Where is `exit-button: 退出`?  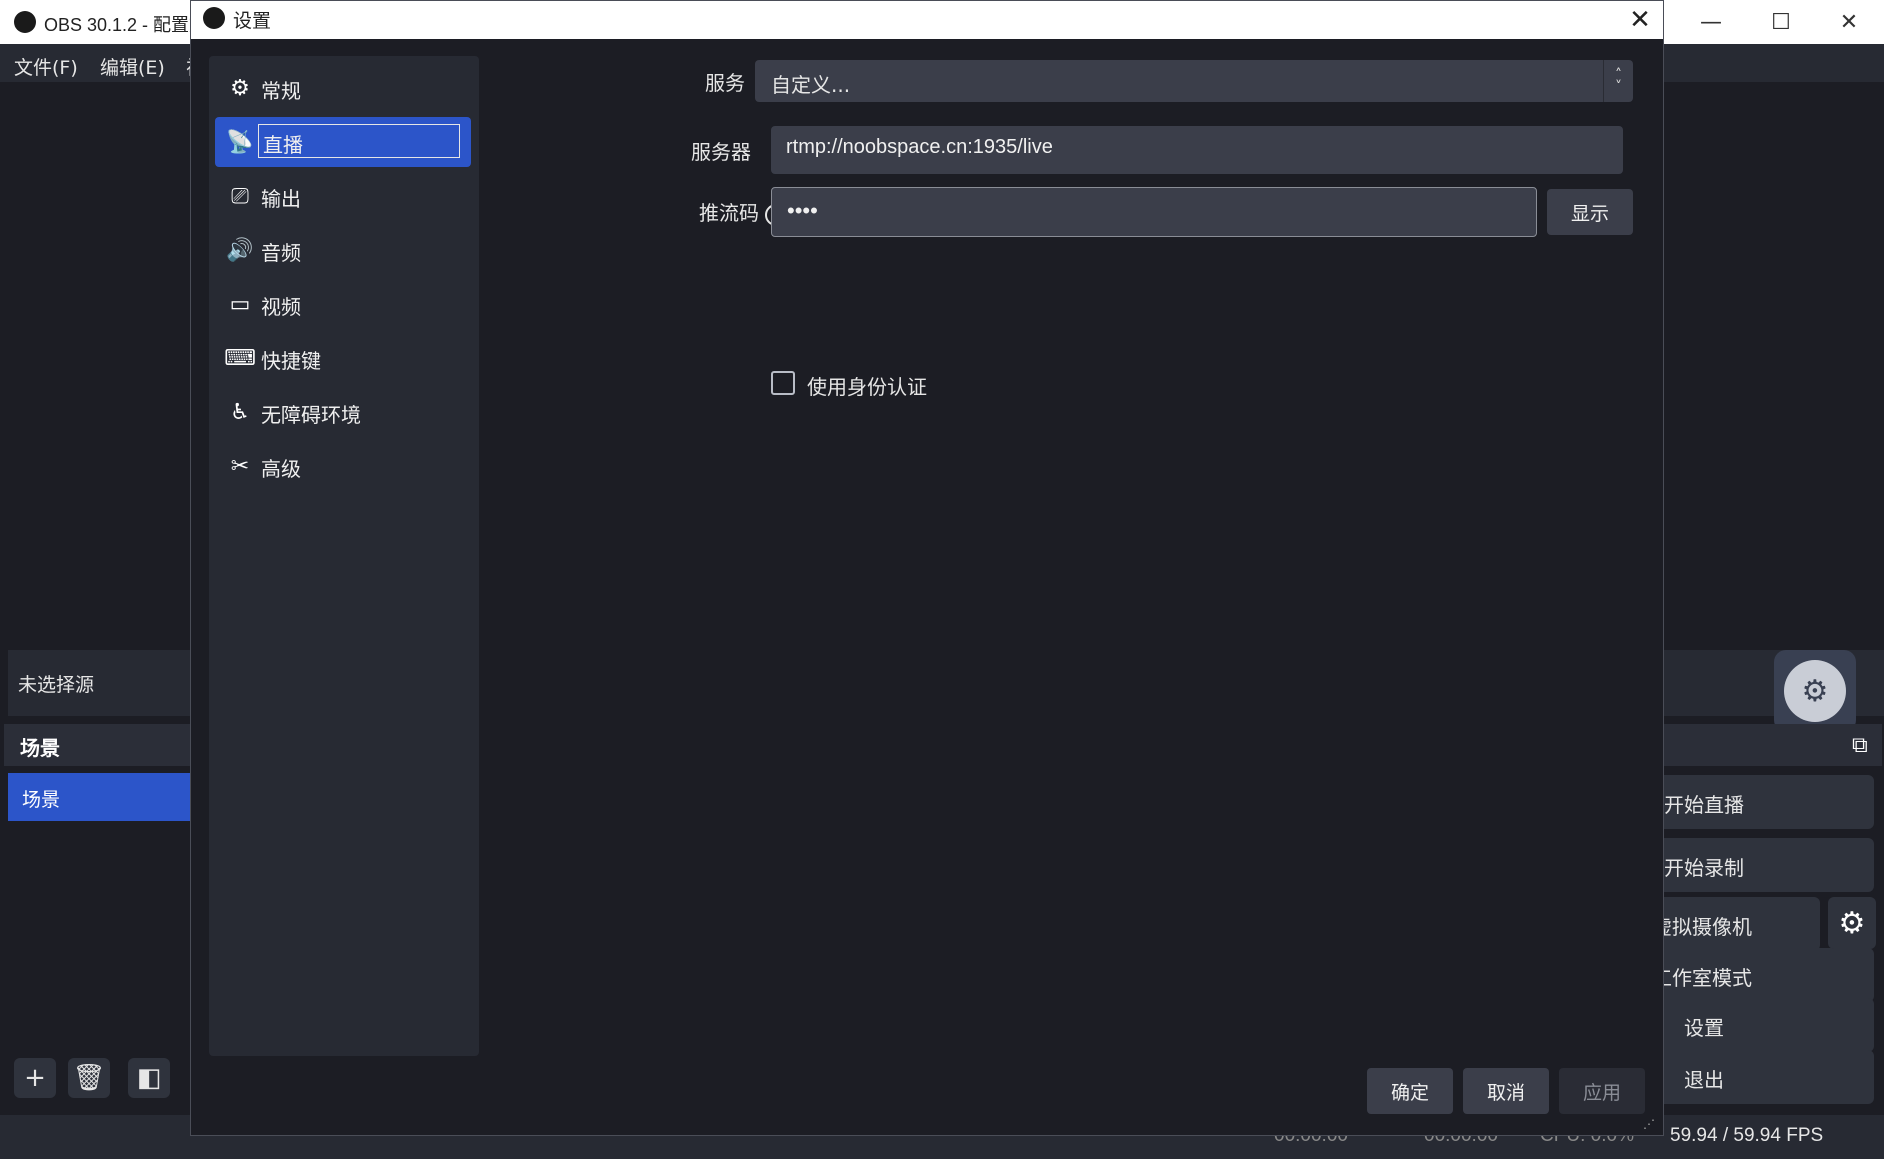
exit-button: 退出 is located at coordinates (1757, 1077).